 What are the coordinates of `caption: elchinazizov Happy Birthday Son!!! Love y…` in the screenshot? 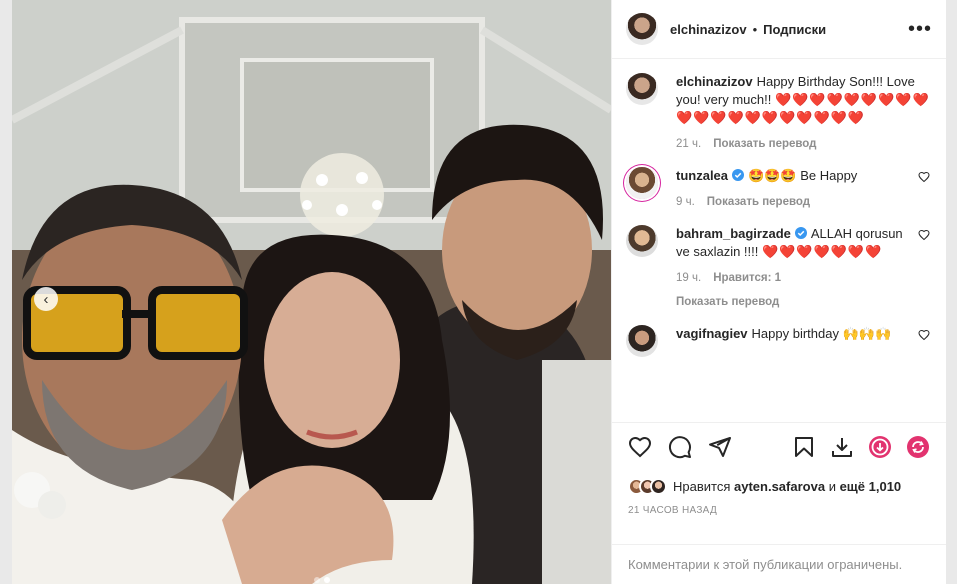 It's located at (779, 113).